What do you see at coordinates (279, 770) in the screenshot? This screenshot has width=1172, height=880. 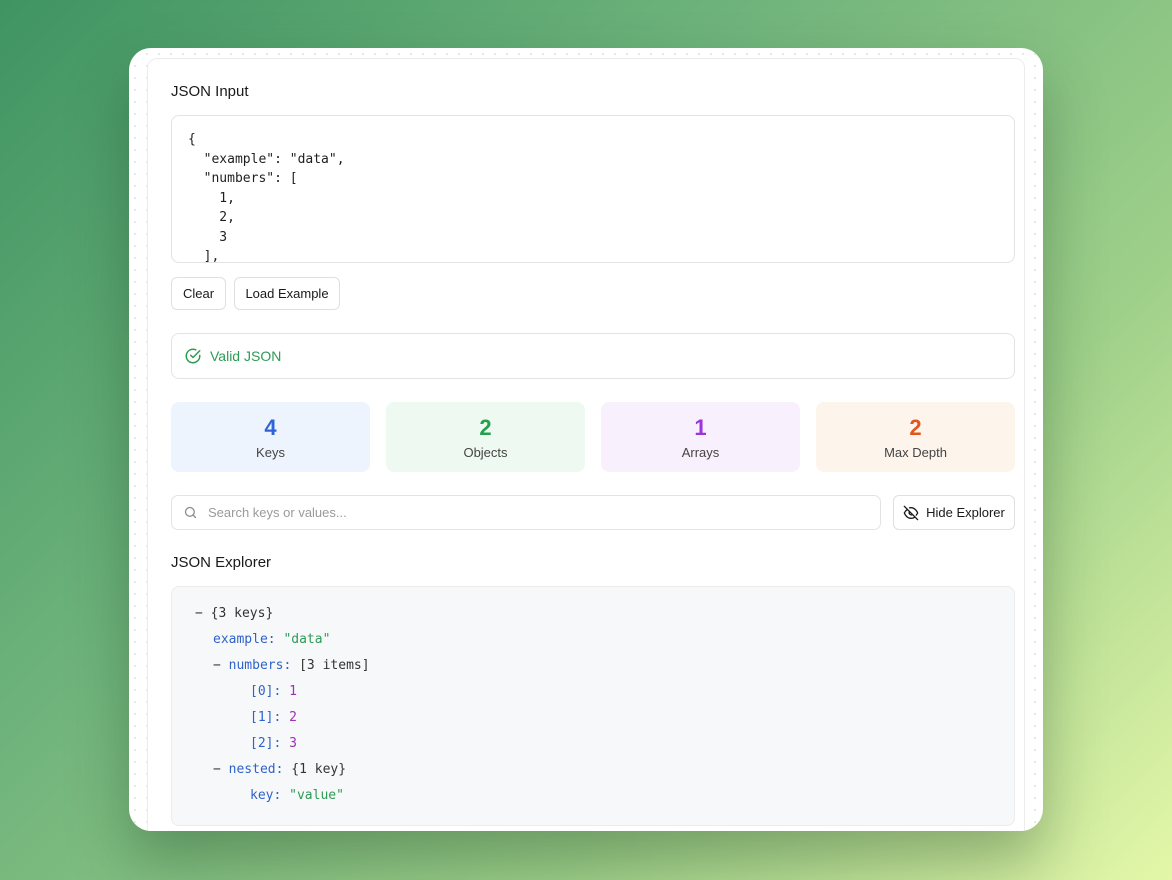 I see `tree-node-nested: − nested: {1 key}` at bounding box center [279, 770].